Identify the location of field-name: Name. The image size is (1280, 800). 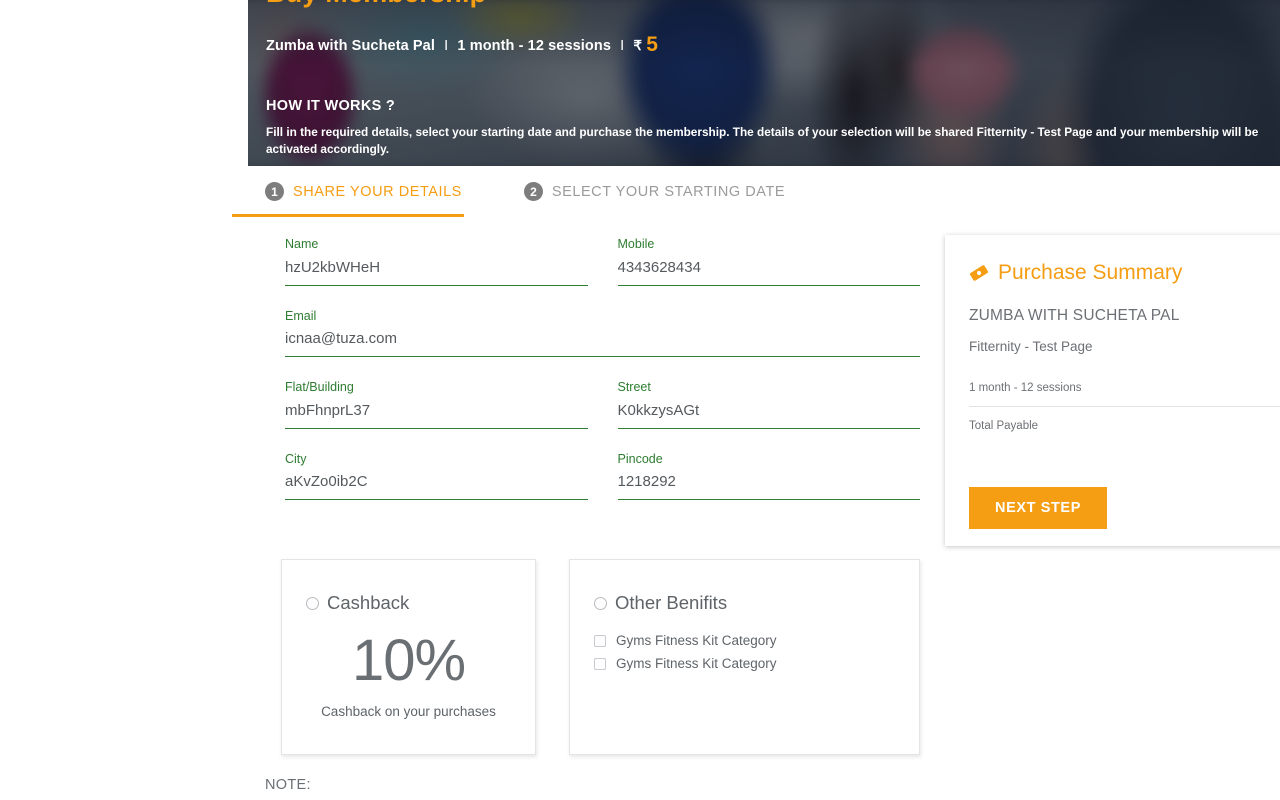
(436, 262).